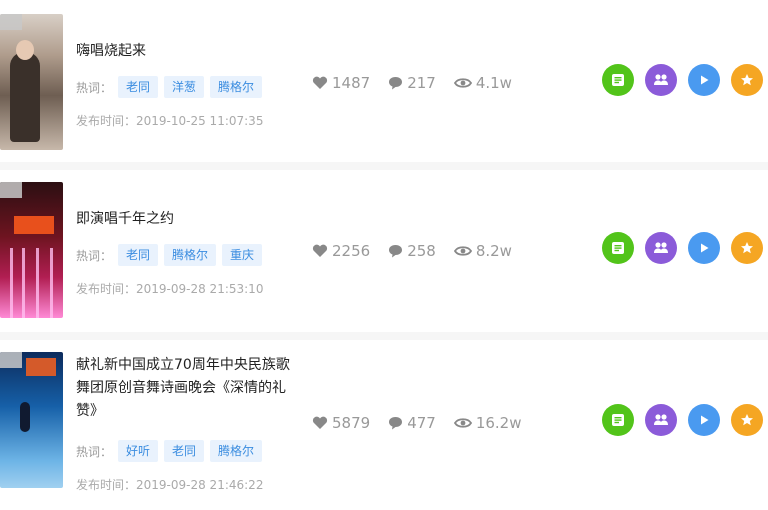  I want to click on video-stats: 1487 217 4.1w, so click(421, 83).